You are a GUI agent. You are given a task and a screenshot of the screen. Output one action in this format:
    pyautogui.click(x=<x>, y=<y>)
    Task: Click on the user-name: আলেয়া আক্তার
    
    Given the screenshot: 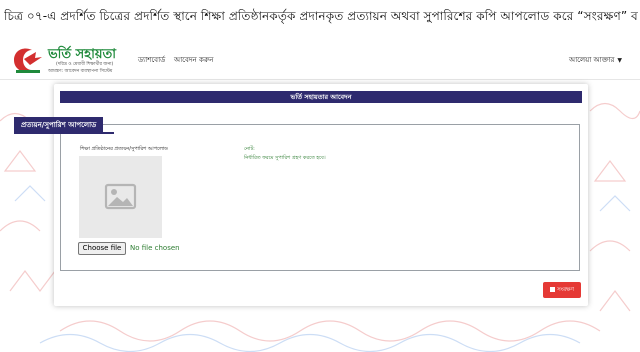 What is the action you would take?
    pyautogui.click(x=591, y=60)
    